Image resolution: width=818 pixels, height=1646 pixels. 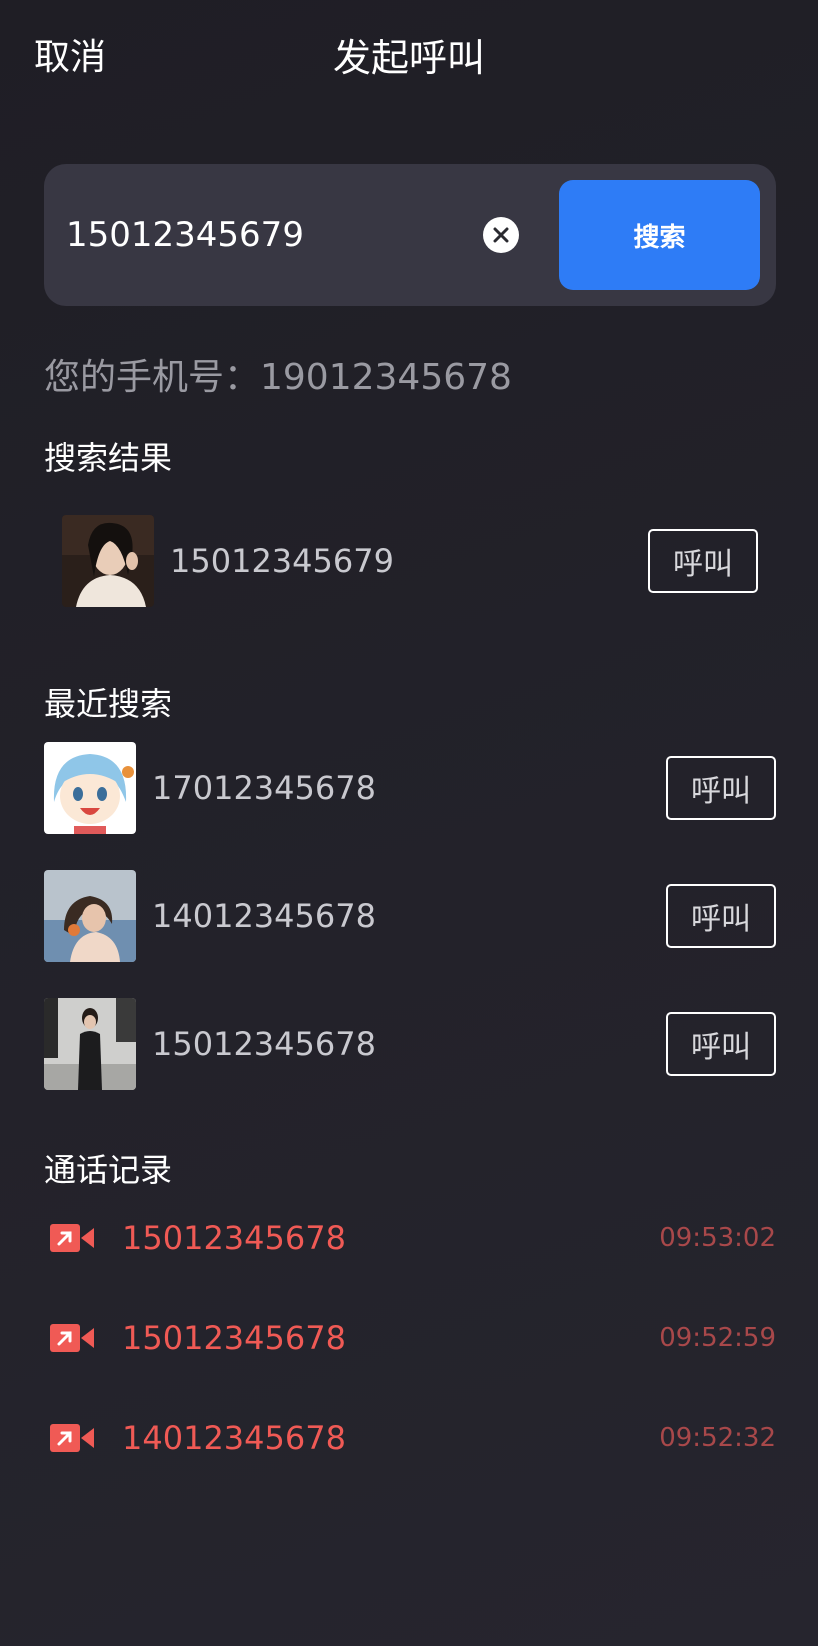 I want to click on close-icon, so click(x=501, y=235).